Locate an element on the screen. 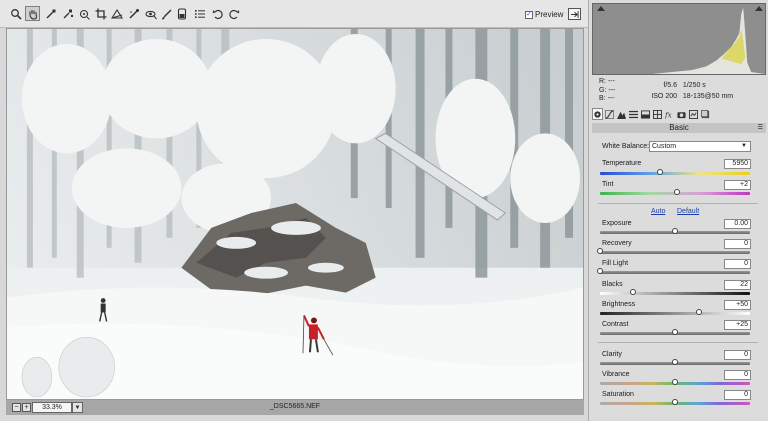 The image size is (768, 421). highlight-clipping-icon is located at coordinates (759, 8).